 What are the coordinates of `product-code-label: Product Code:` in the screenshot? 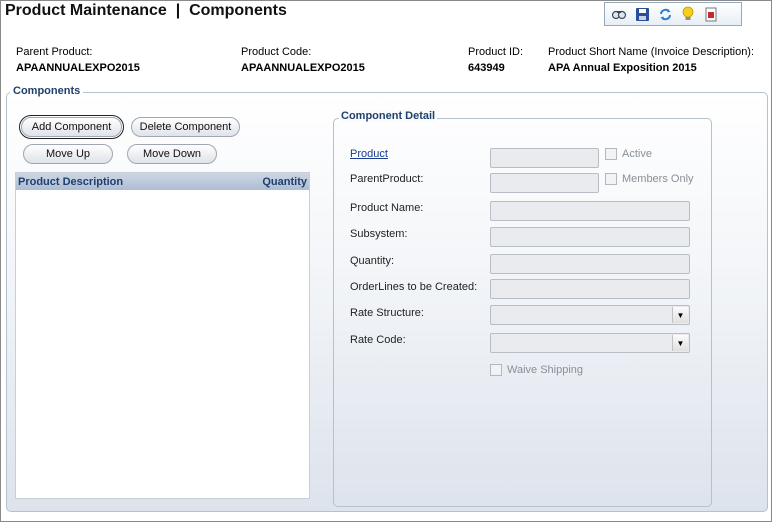 It's located at (276, 52).